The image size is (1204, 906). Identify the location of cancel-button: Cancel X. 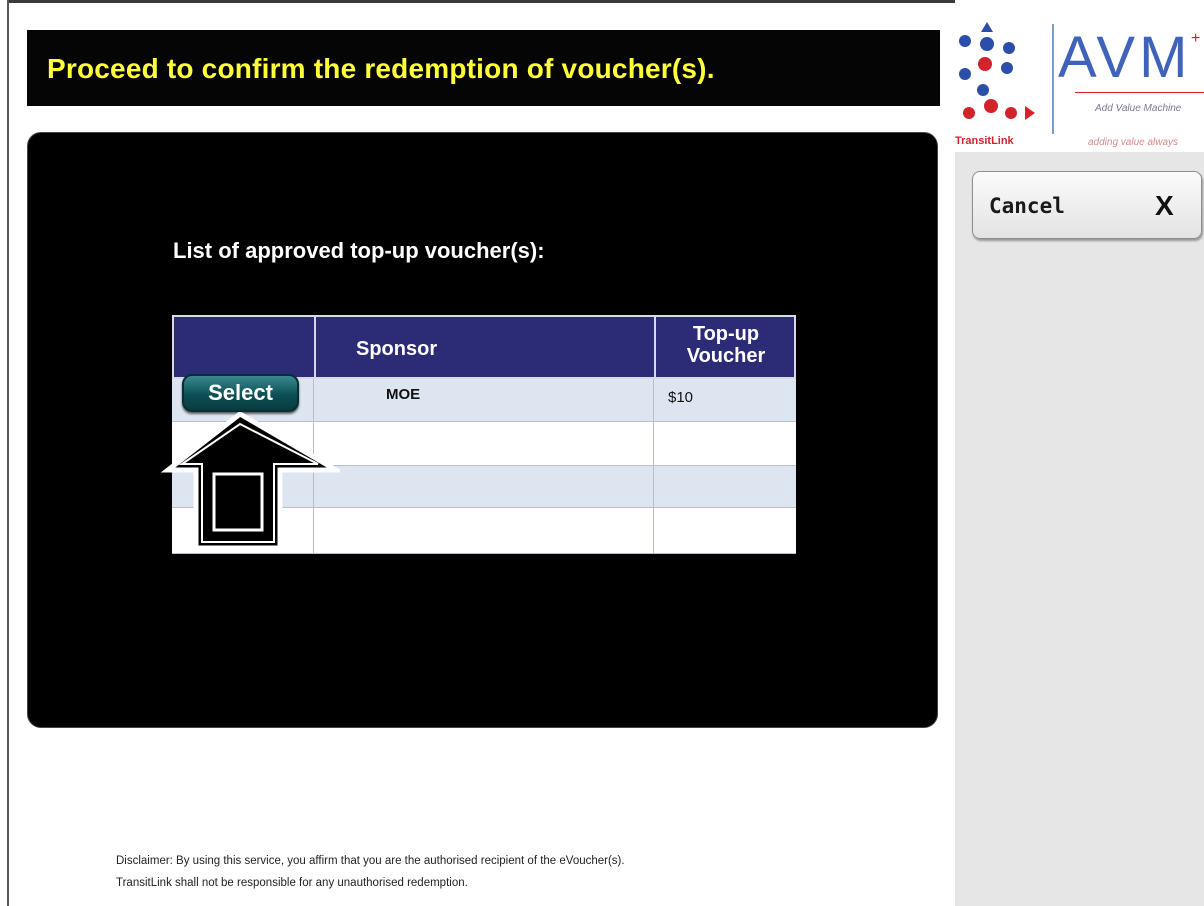
(1087, 205).